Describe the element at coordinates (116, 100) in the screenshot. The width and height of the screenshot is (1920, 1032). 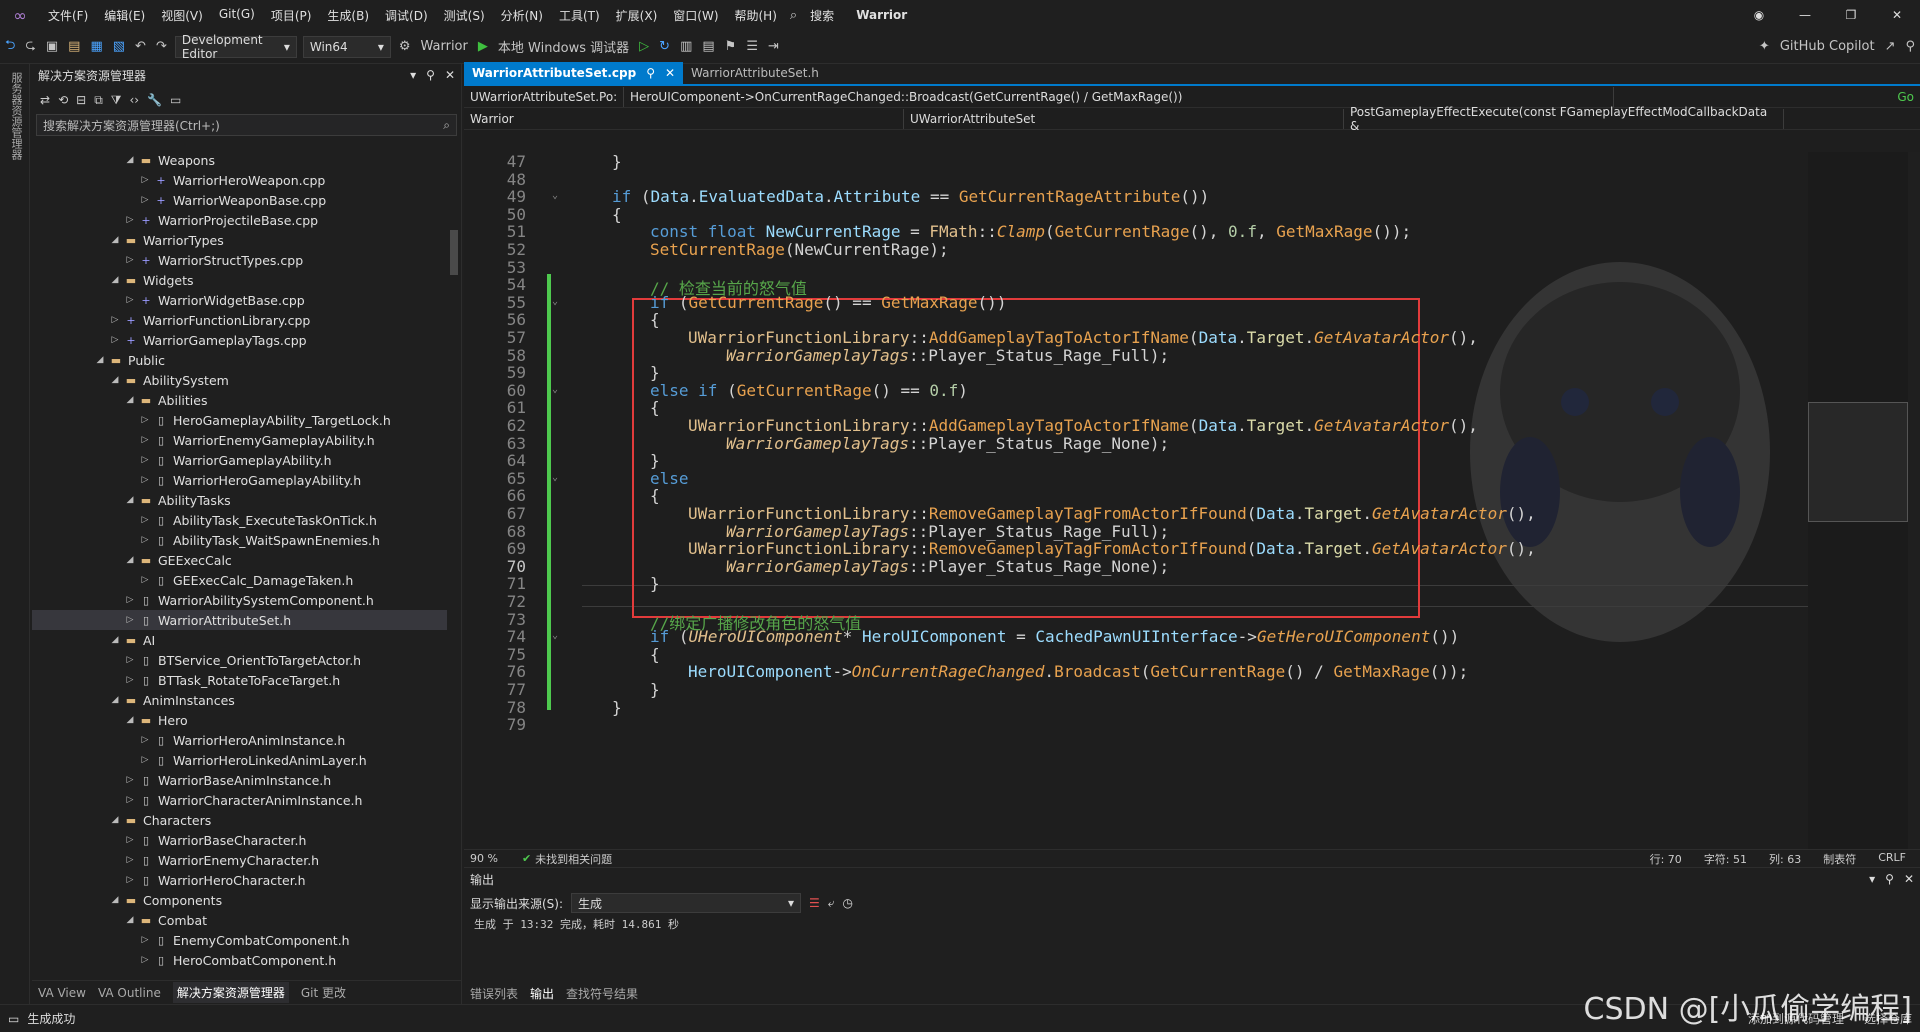
I see `filter-icon: ⧩` at that location.